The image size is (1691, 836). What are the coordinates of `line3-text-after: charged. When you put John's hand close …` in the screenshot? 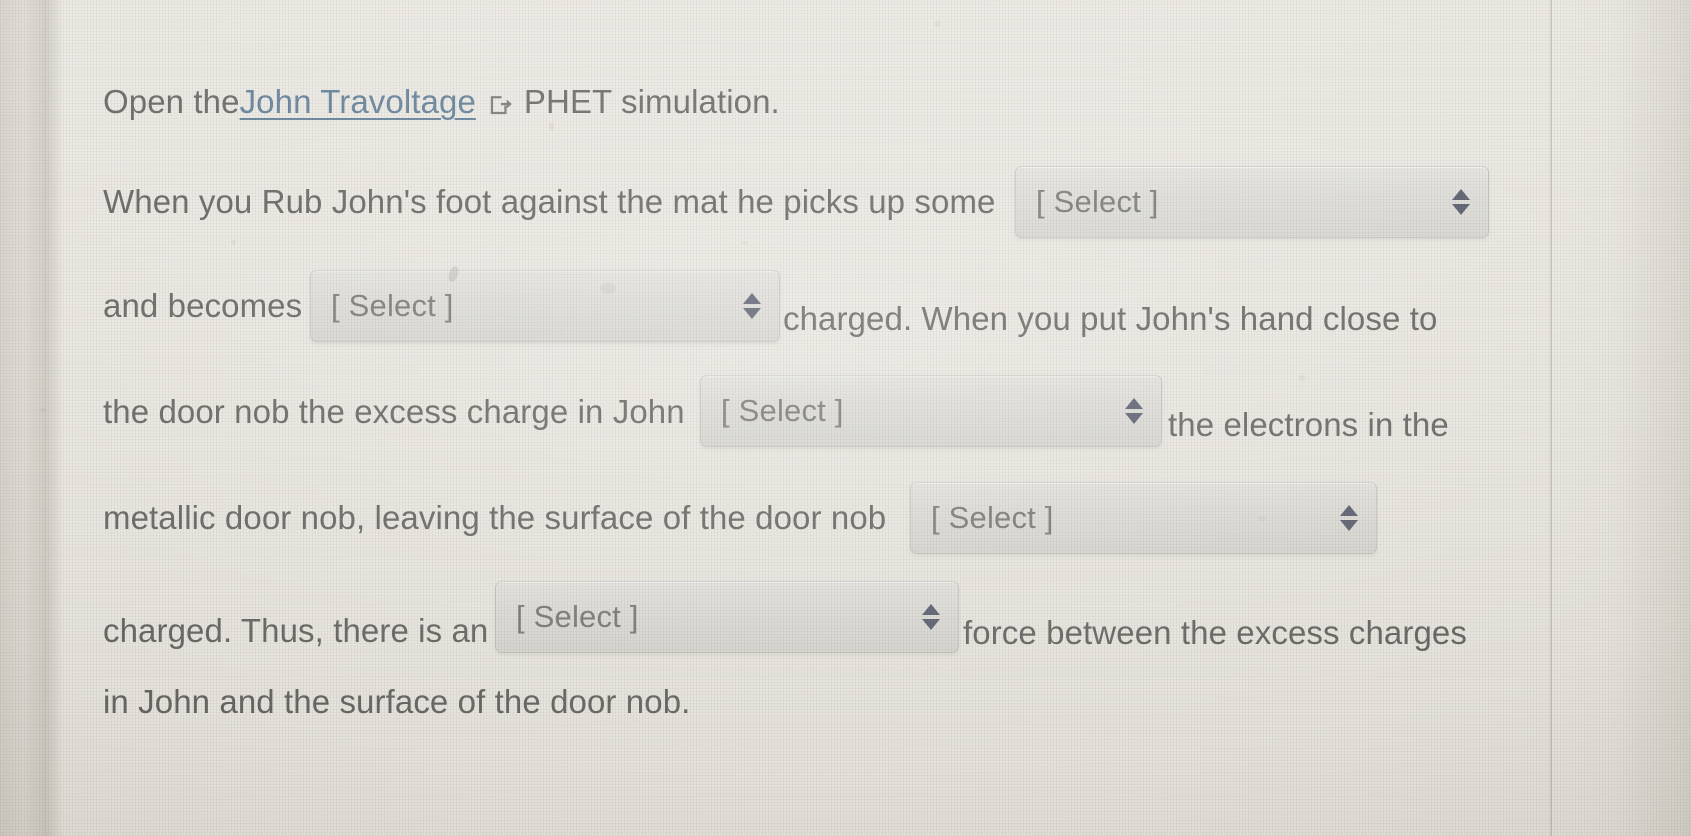 It's located at (1110, 318).